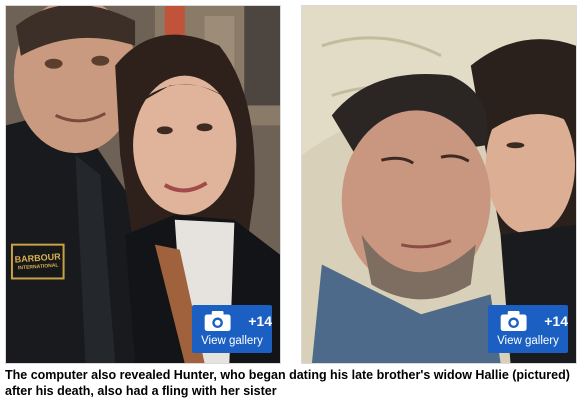  I want to click on view-gallery-button-left: +14 View gallery, so click(232, 329).